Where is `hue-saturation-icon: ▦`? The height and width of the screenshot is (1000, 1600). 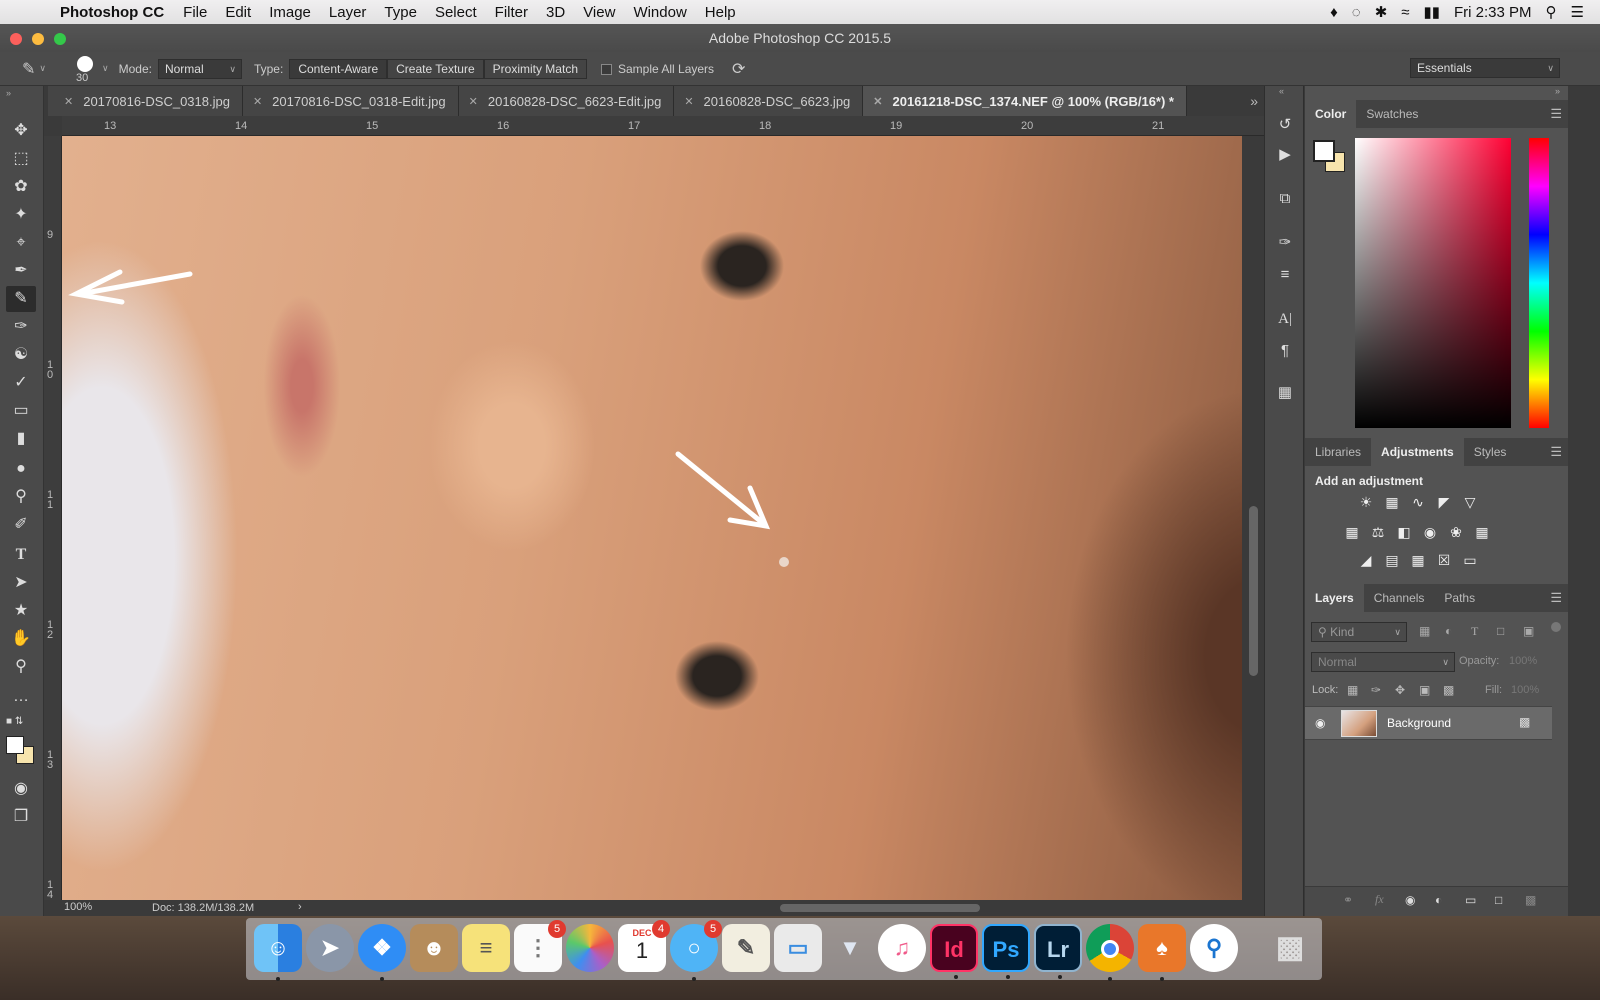 hue-saturation-icon: ▦ is located at coordinates (1352, 532).